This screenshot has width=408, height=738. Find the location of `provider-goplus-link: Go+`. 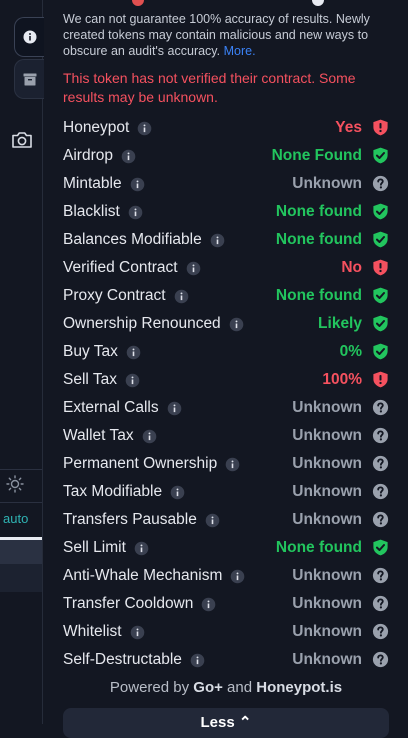

provider-goplus-link: Go+ is located at coordinates (208, 687).